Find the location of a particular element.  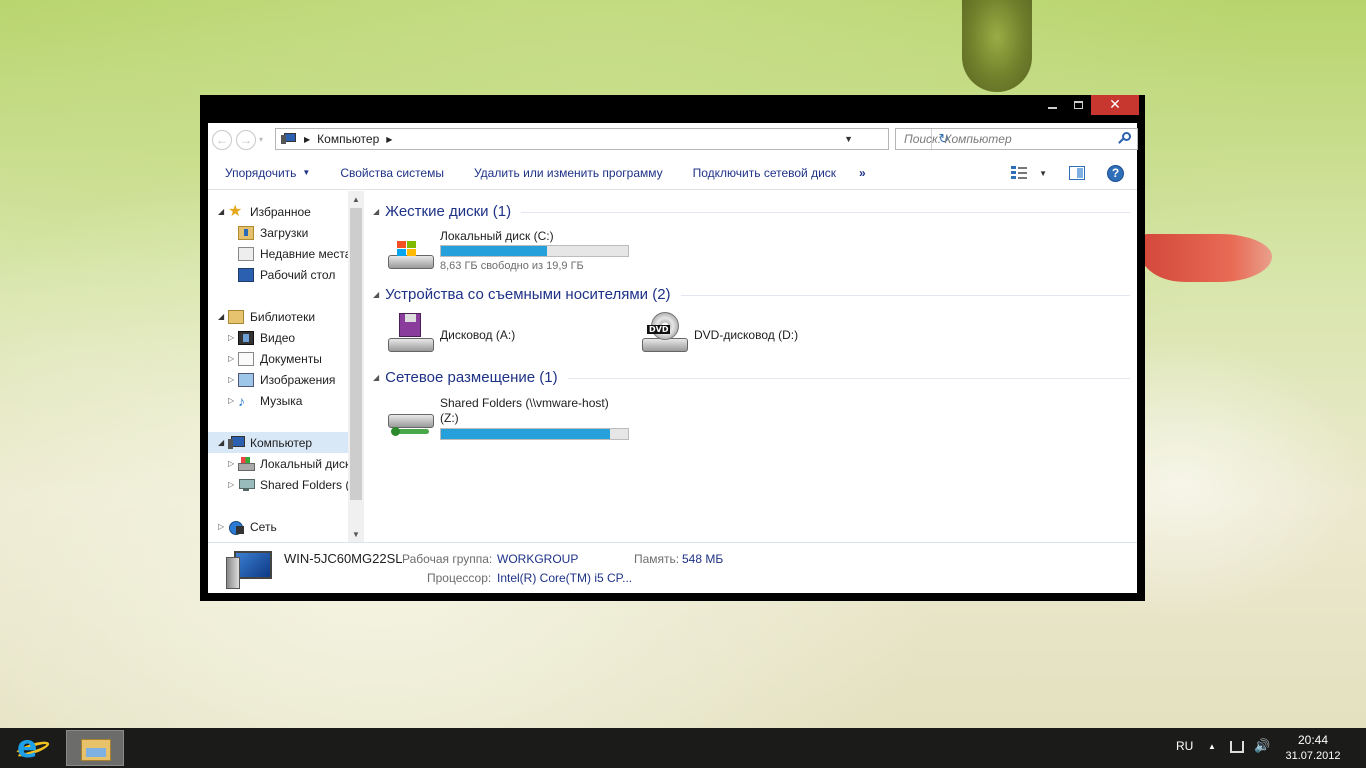

tree-item-downloads: Загрузки is located at coordinates (301, 232).